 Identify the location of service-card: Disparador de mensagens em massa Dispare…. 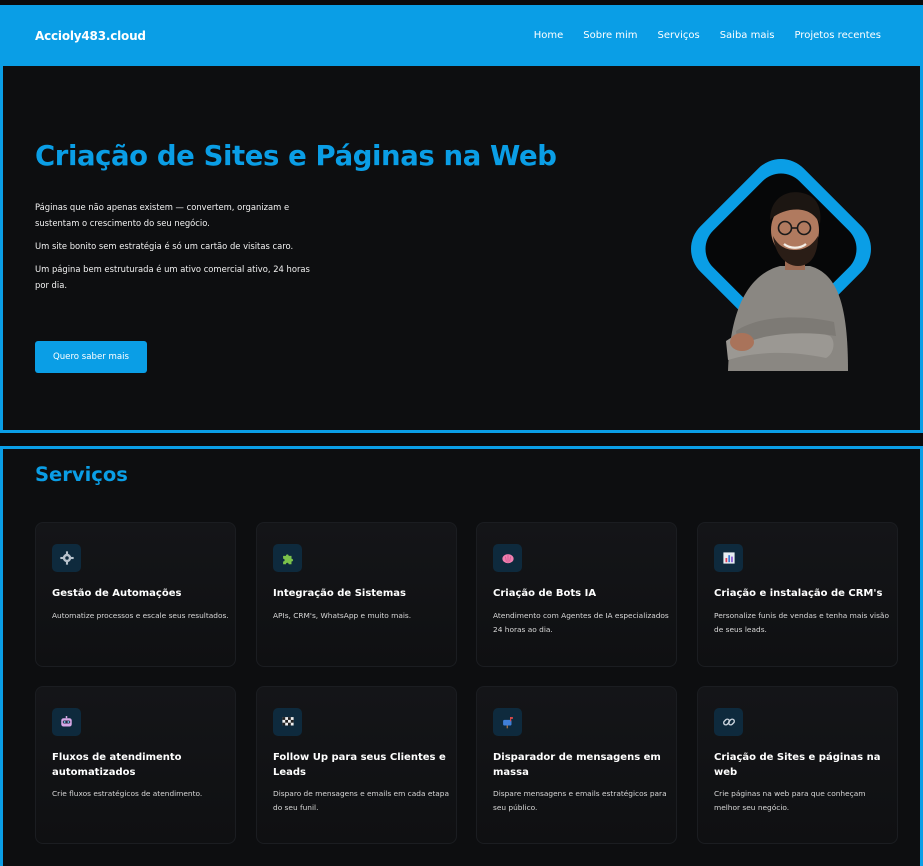
(576, 765).